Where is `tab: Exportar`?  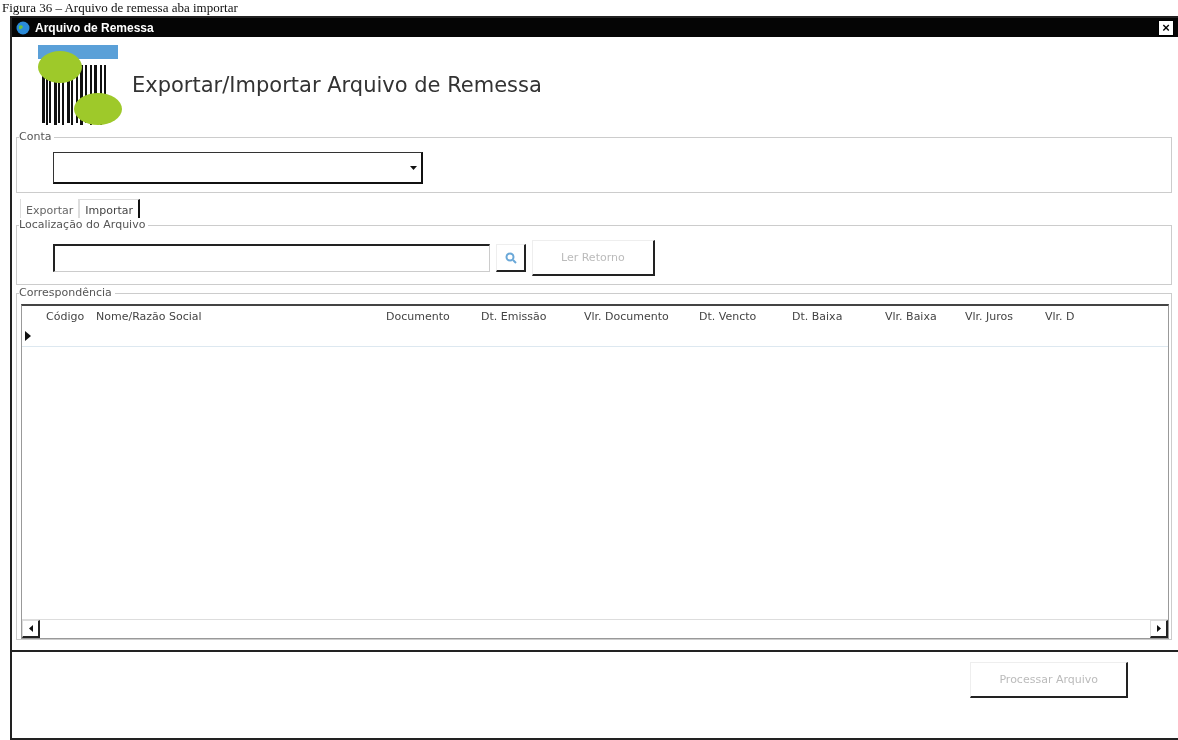
tab: Exportar is located at coordinates (50, 210).